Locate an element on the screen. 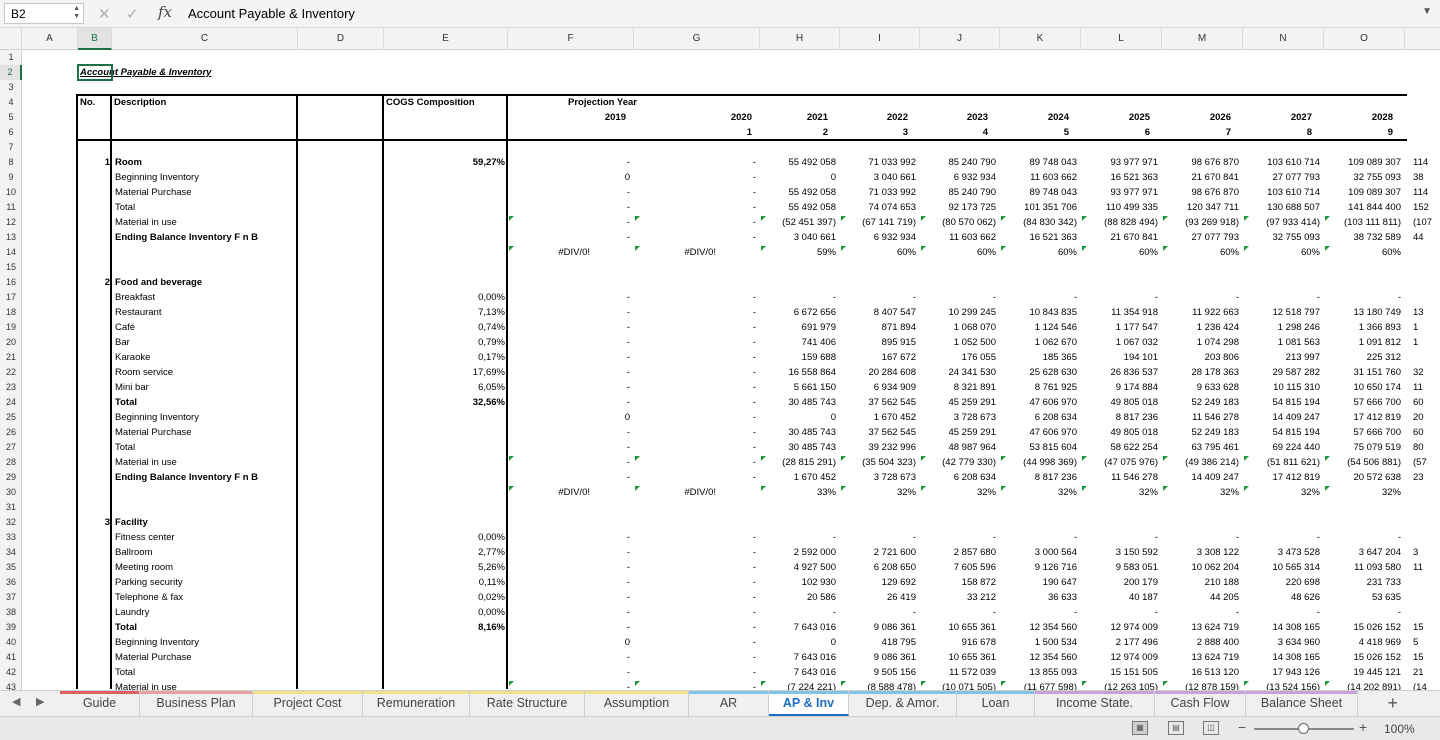 Image resolution: width=1440 pixels, height=740 pixels. sheet-tab: Balance Sheet is located at coordinates (1302, 703).